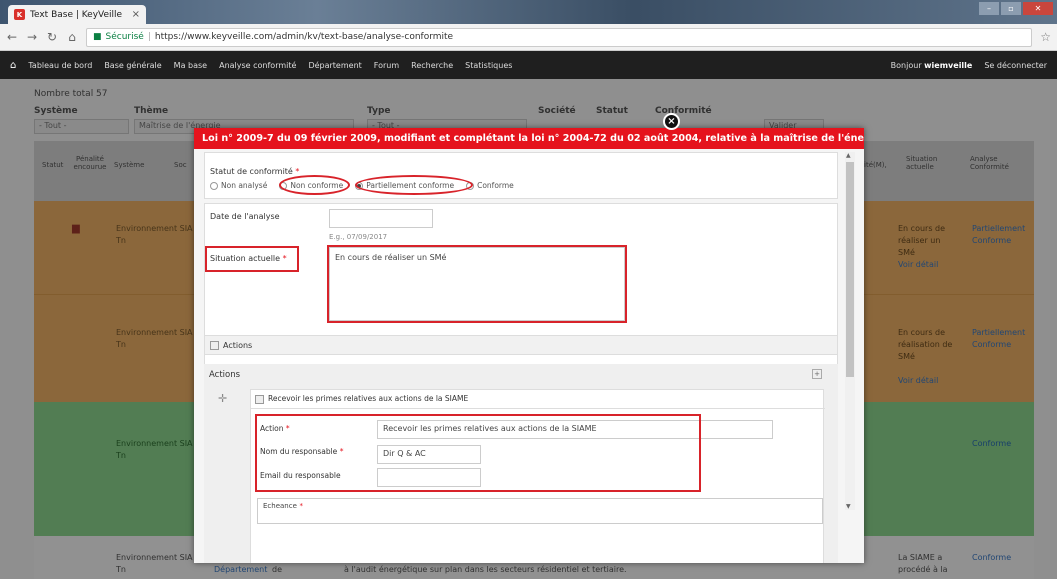  I want to click on tab-title: Text Base | KeyVeille, so click(76, 14).